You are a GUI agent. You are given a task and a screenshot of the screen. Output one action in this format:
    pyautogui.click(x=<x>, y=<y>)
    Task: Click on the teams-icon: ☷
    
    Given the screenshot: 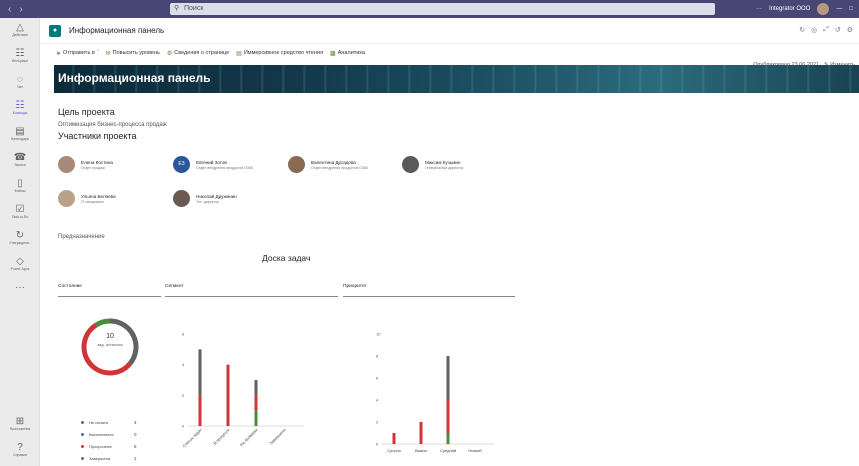 What is the action you would take?
    pyautogui.click(x=20, y=105)
    